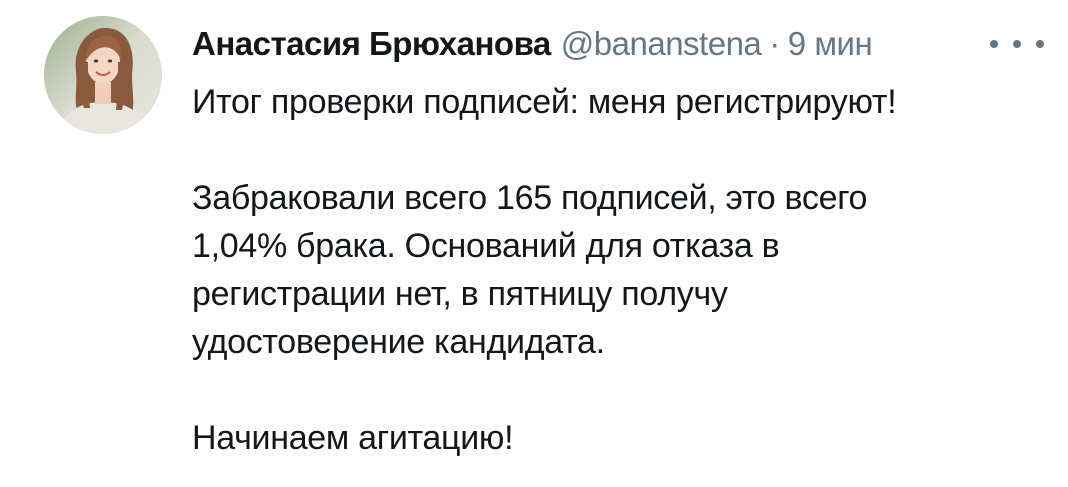 This screenshot has width=1068, height=487. I want to click on avatar, so click(103, 75).